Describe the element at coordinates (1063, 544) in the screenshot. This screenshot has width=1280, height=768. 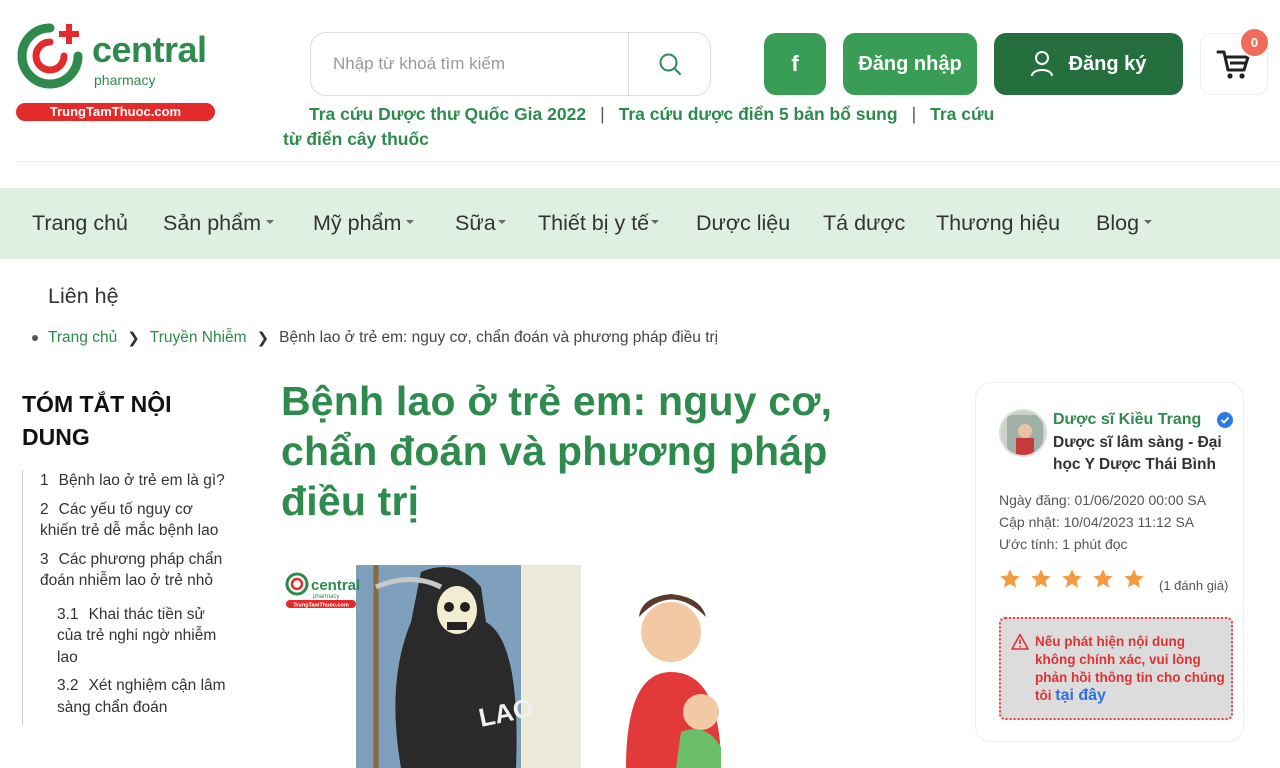
I see `read-time: Ước tính: 1 phút đọc` at that location.